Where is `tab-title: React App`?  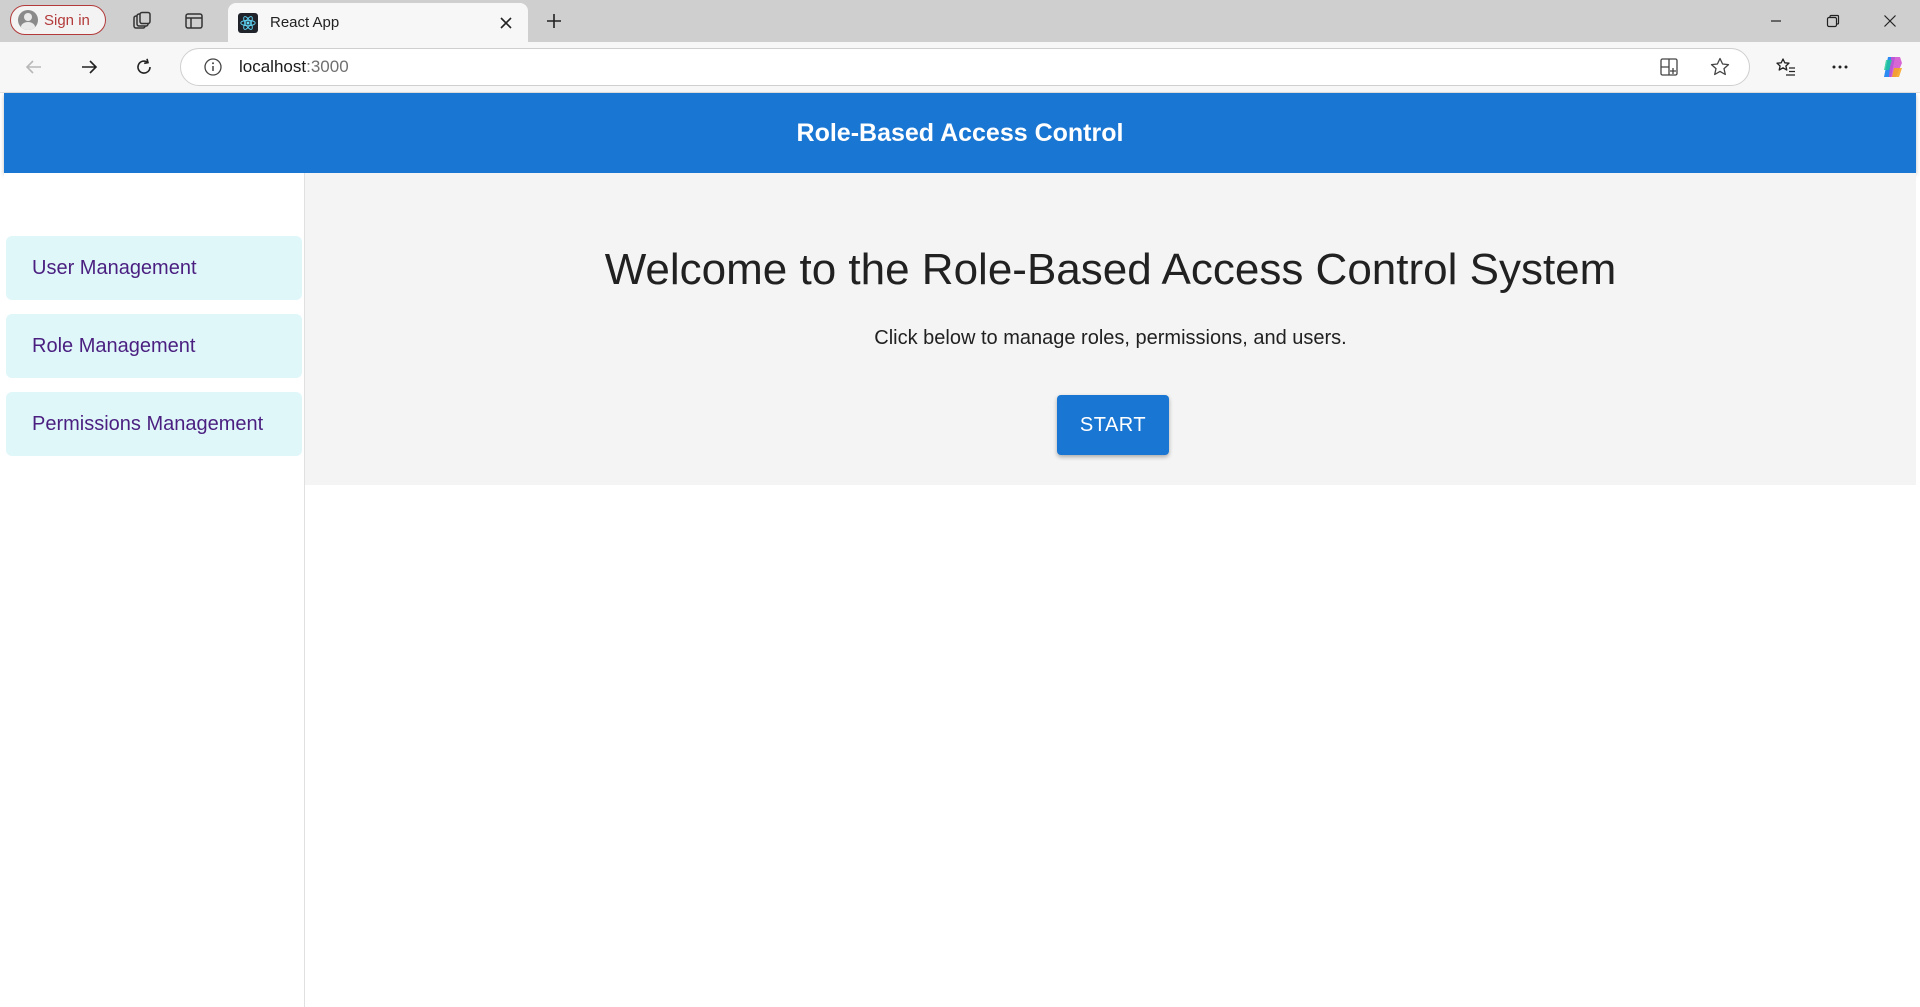 tab-title: React App is located at coordinates (305, 22).